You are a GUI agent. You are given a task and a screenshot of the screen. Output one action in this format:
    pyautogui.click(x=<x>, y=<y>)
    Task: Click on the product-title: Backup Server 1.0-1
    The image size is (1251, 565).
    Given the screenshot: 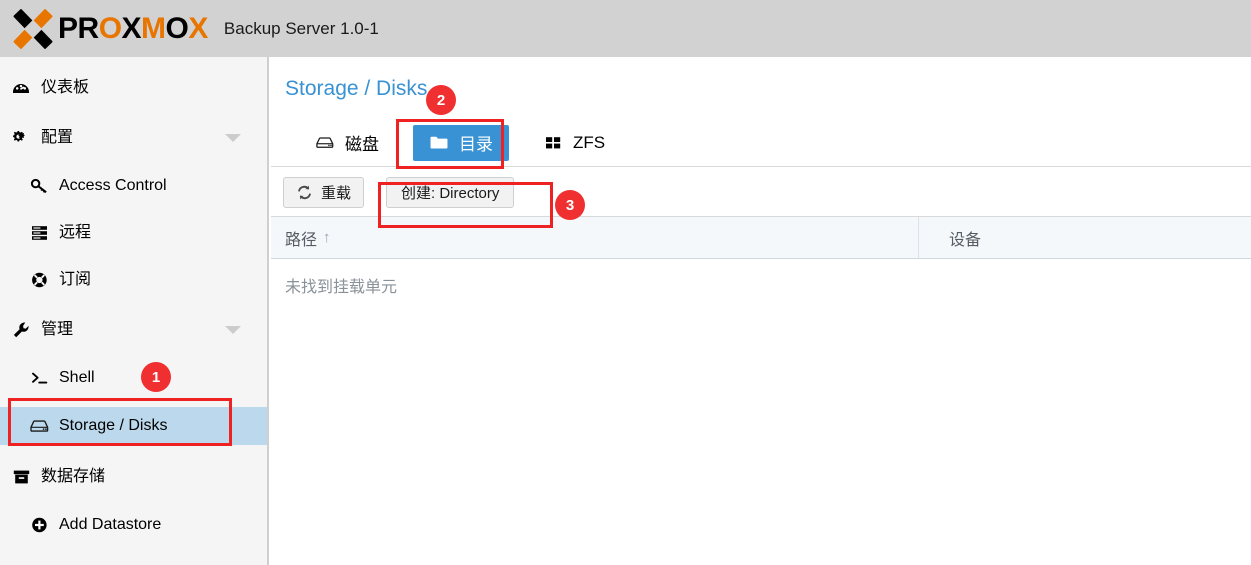 What is the action you would take?
    pyautogui.click(x=301, y=28)
    